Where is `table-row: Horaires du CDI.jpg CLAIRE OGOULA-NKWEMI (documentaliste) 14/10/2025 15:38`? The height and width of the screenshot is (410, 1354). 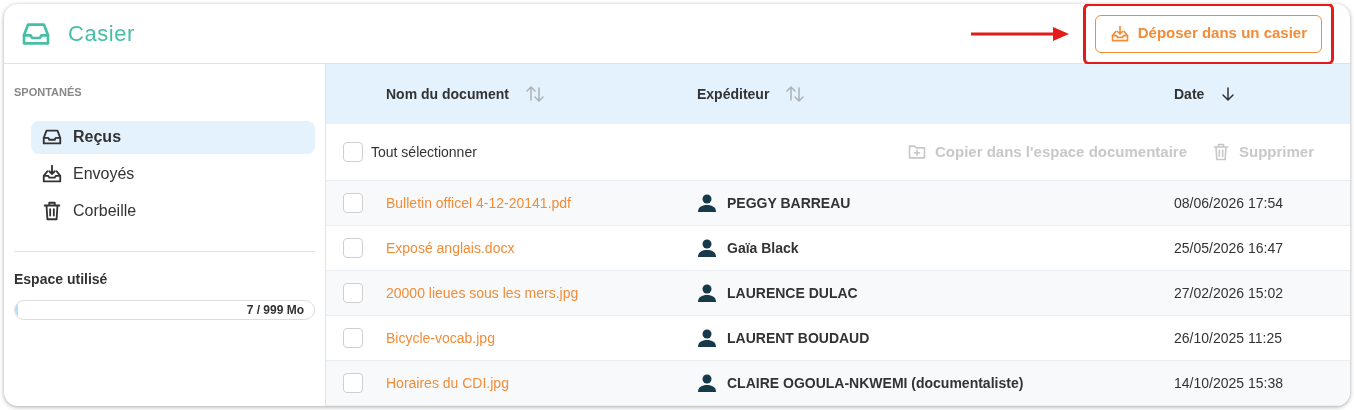 table-row: Horaires du CDI.jpg CLAIRE OGOULA-NKWEMI (documentaliste) 14/10/2025 15:38 is located at coordinates (838, 383).